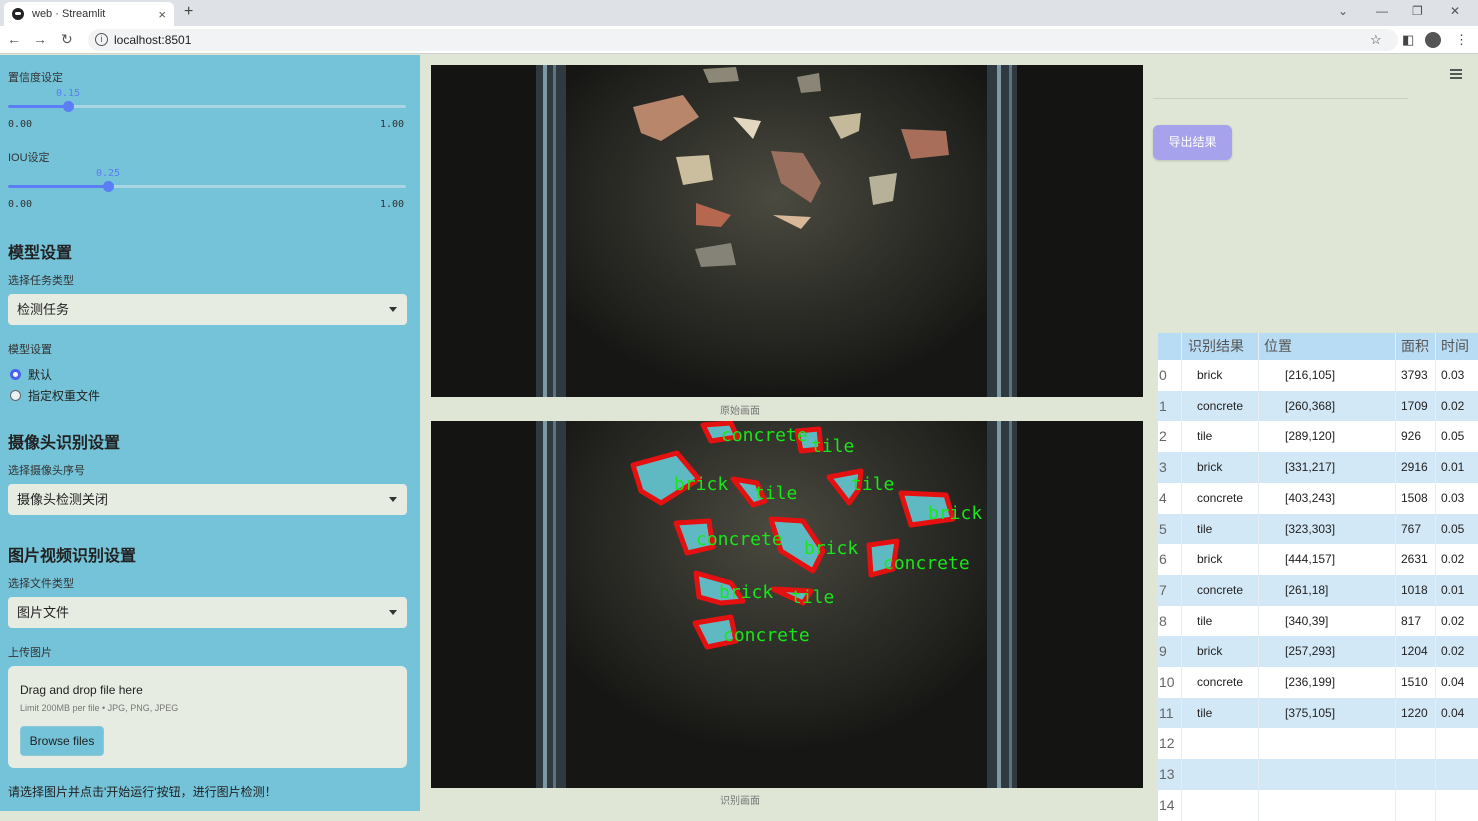  Describe the element at coordinates (68, 93) in the screenshot. I see `confidence-value: 0.15` at that location.